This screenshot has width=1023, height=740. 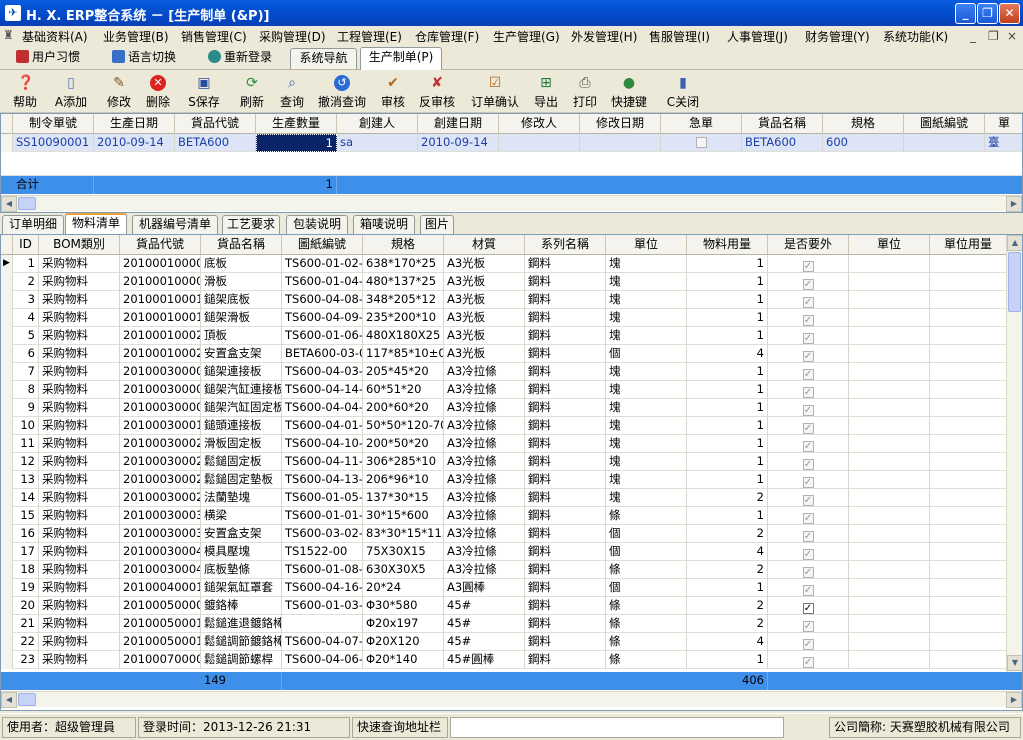 I want to click on bom-item-name-cell: 鎚架連接板, so click(x=241, y=372).